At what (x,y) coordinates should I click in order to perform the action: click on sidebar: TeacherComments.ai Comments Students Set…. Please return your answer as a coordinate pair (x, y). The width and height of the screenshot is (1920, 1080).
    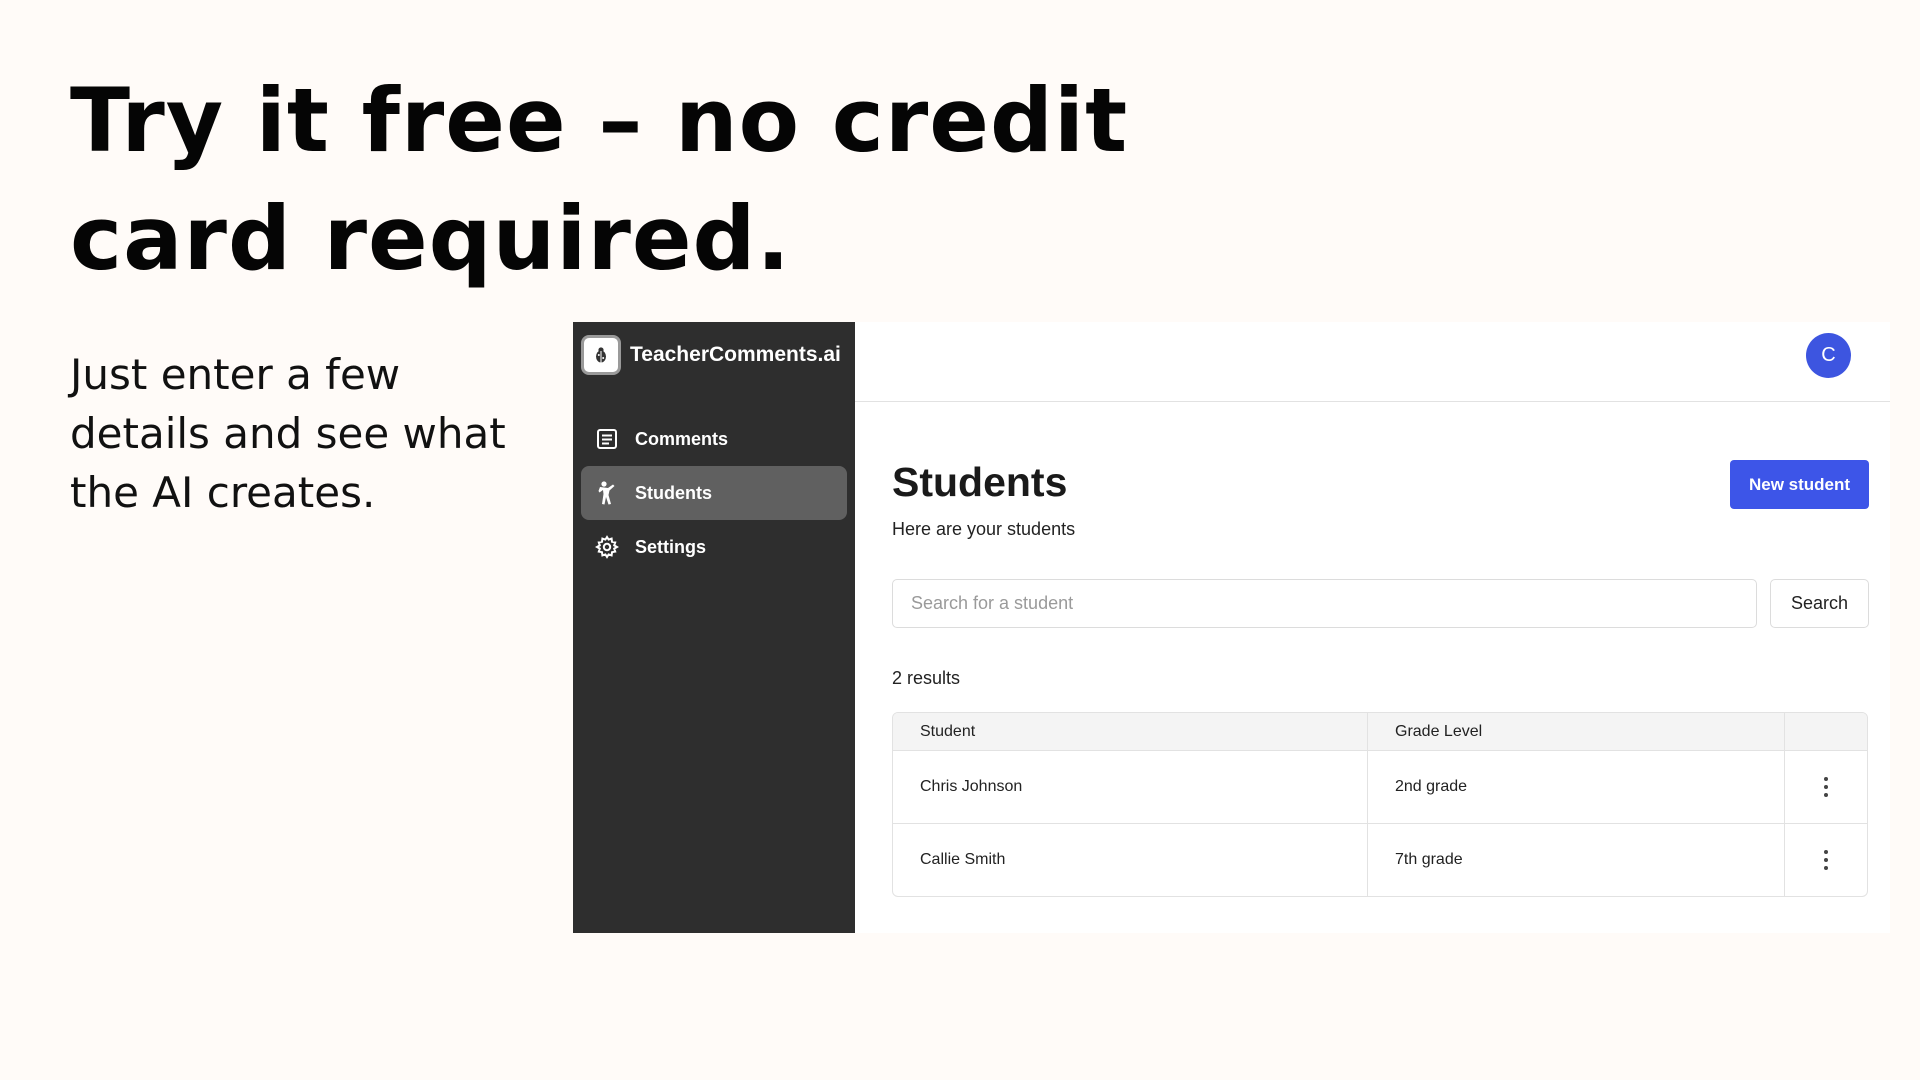
    Looking at the image, I should click on (714, 627).